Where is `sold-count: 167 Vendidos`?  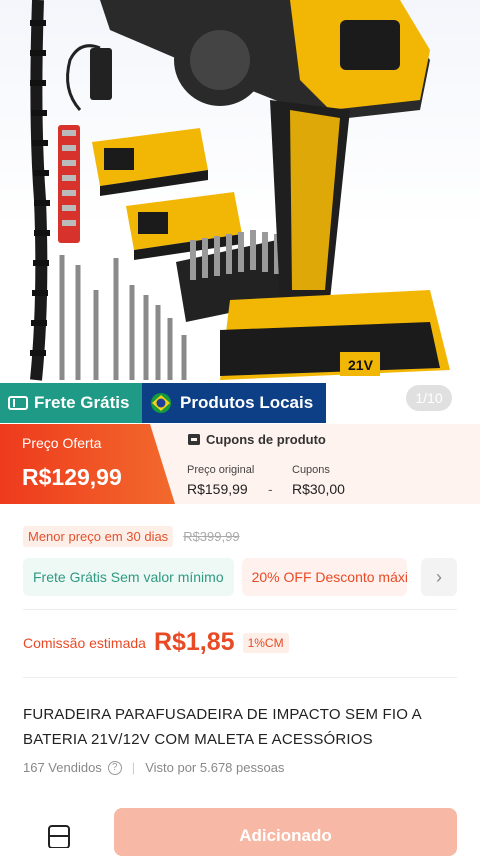 sold-count: 167 Vendidos is located at coordinates (62, 767).